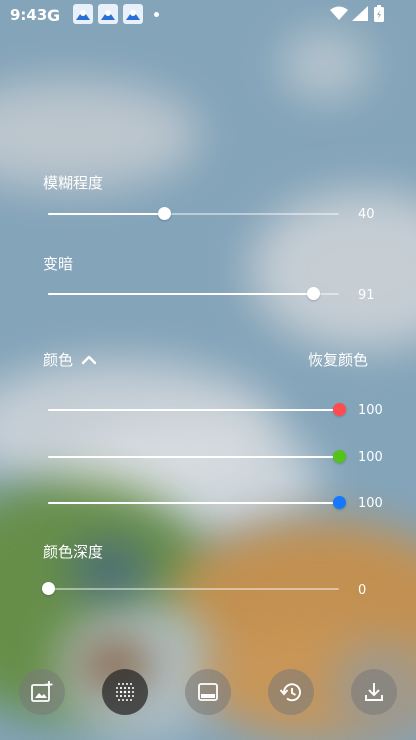 Image resolution: width=416 pixels, height=740 pixels. I want to click on add-image-icon, so click(42, 691).